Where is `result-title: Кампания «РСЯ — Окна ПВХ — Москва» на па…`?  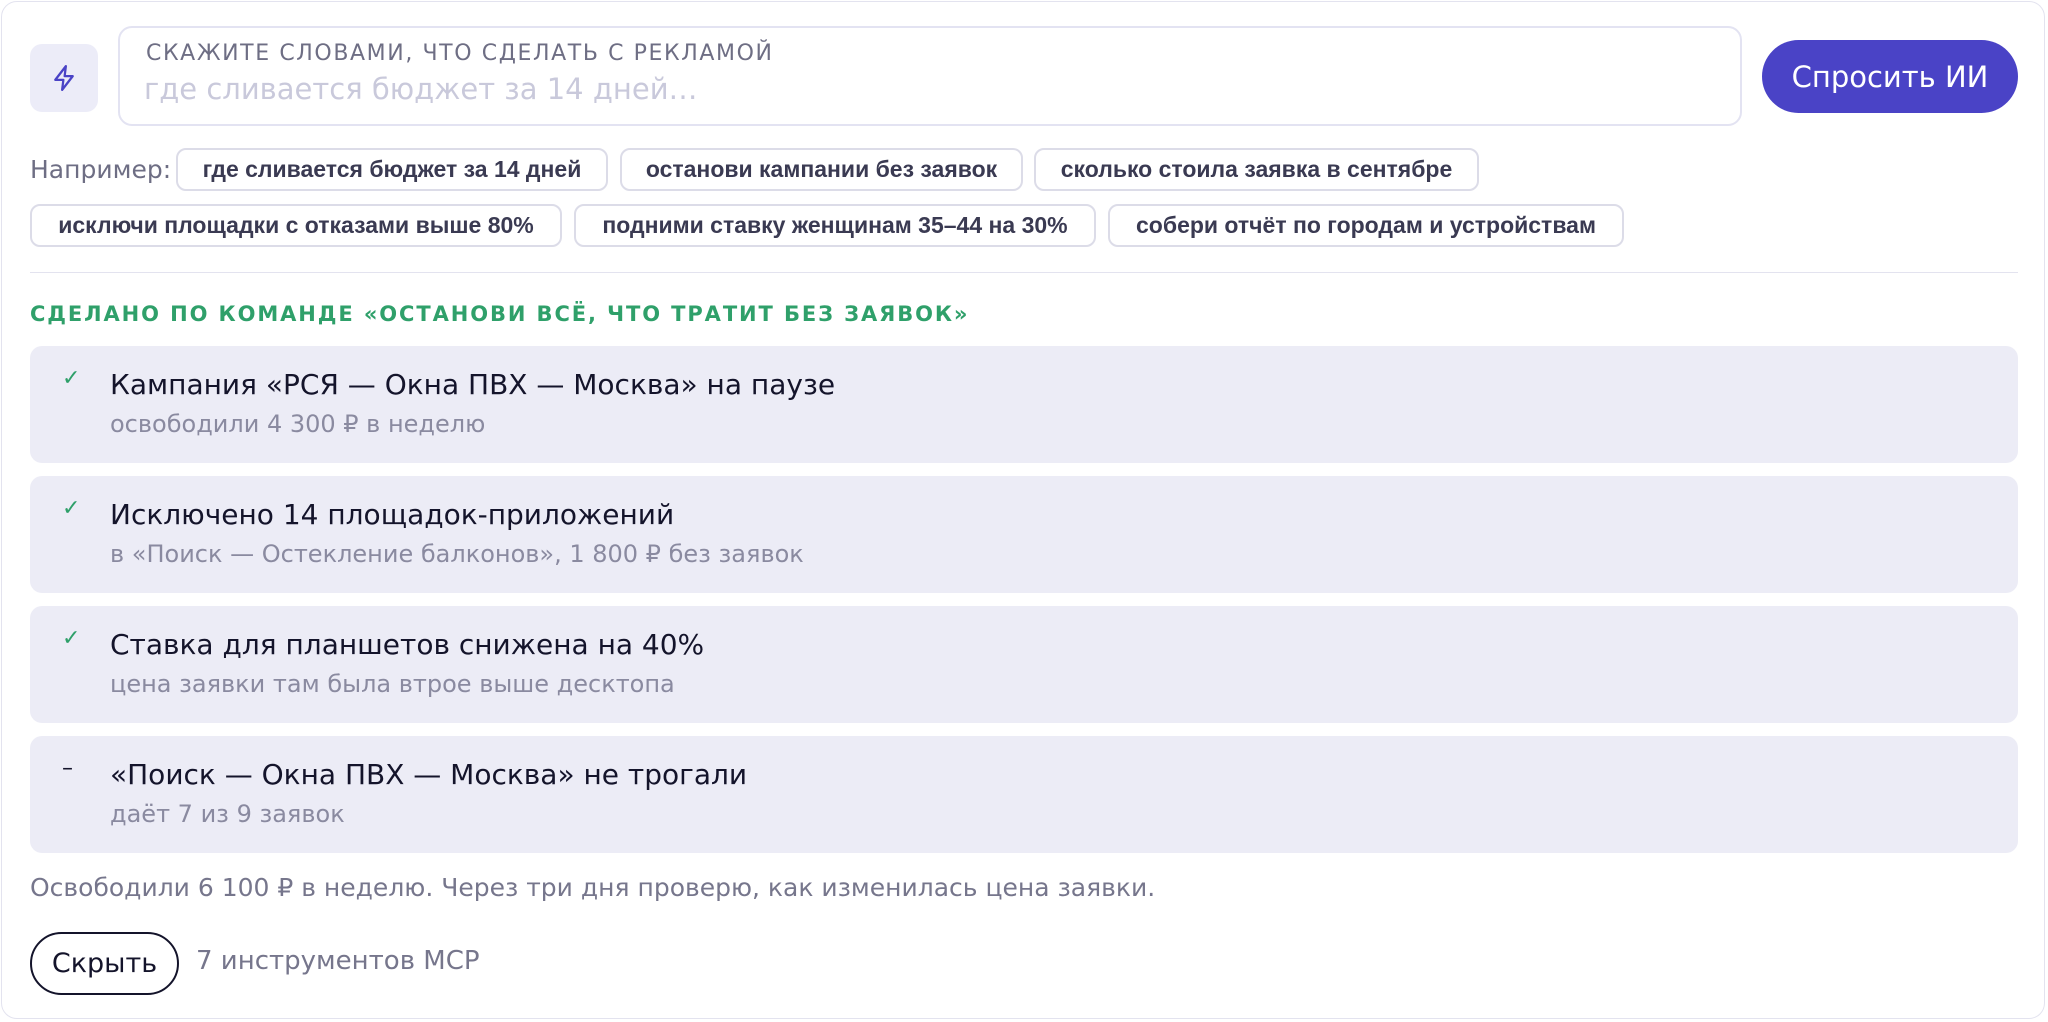
result-title: Кампания «РСЯ — Окна ПВХ — Москва» на па… is located at coordinates (473, 384).